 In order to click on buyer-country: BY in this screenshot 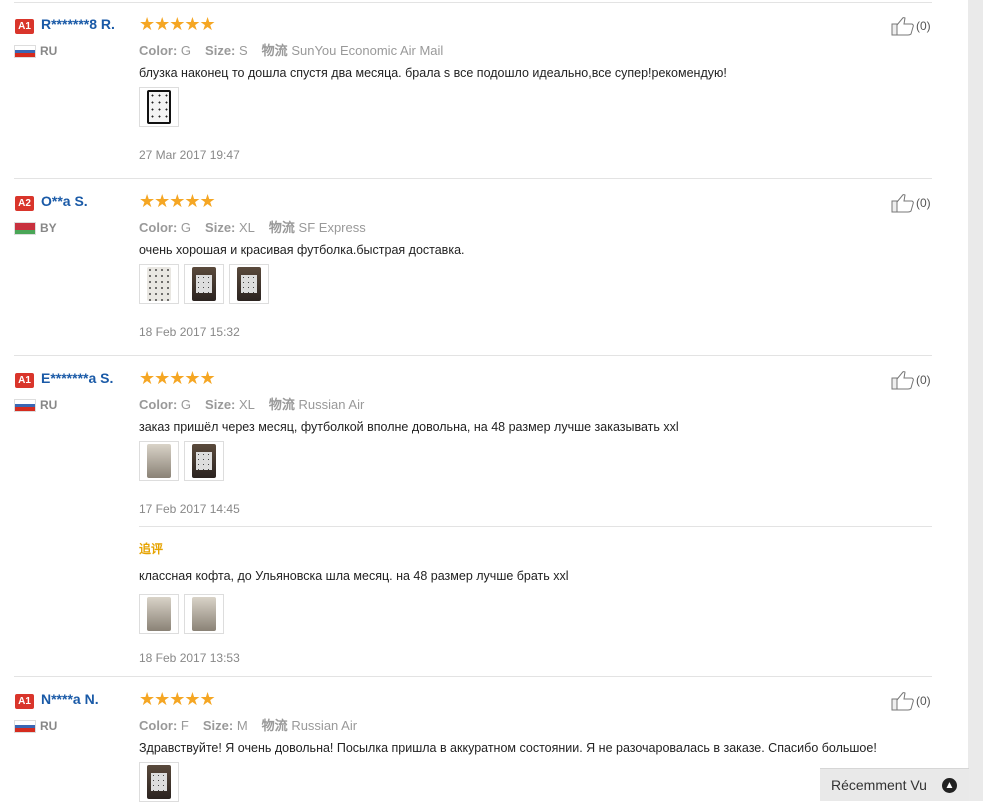, I will do `click(48, 228)`.